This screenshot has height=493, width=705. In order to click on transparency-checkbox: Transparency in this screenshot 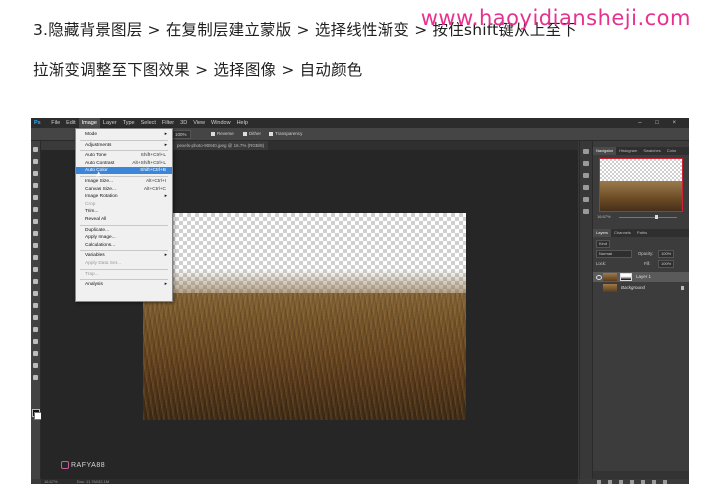, I will do `click(285, 134)`.